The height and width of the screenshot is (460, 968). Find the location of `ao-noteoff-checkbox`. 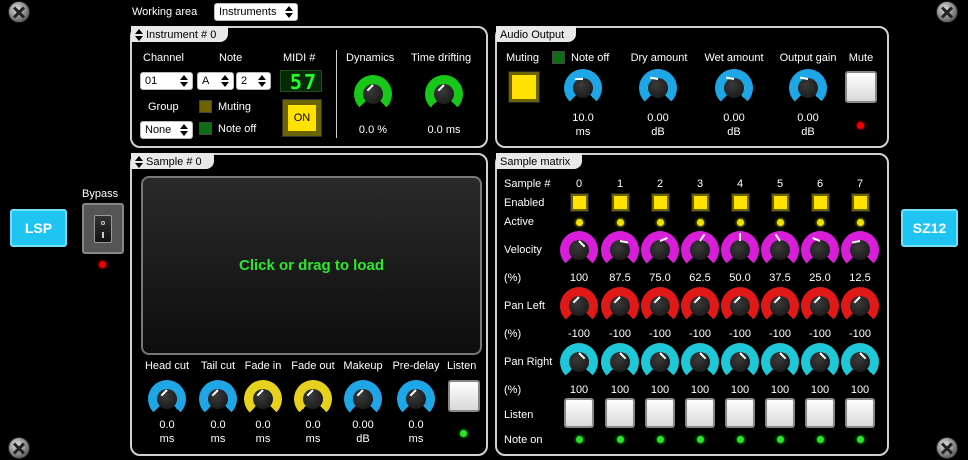

ao-noteoff-checkbox is located at coordinates (558, 57).